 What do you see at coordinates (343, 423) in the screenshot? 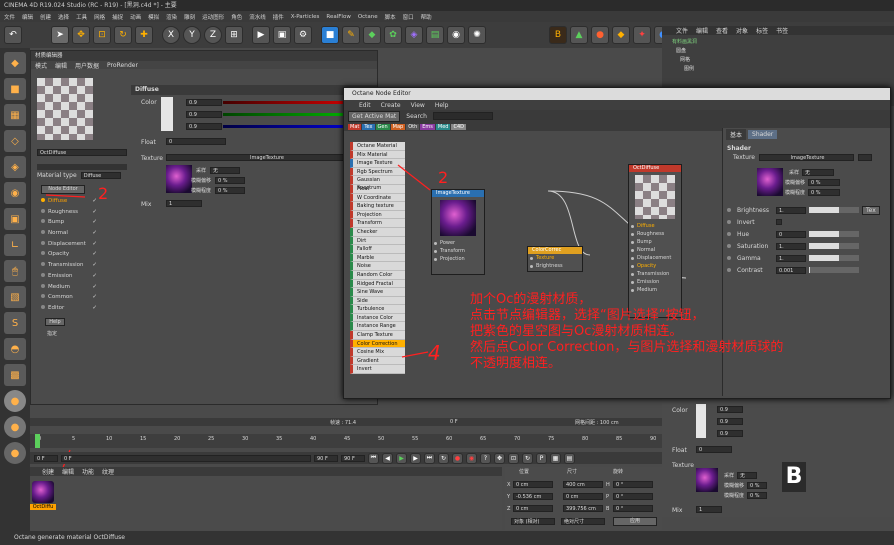
I see `fps-label: 帧速 : 71.4` at bounding box center [343, 423].